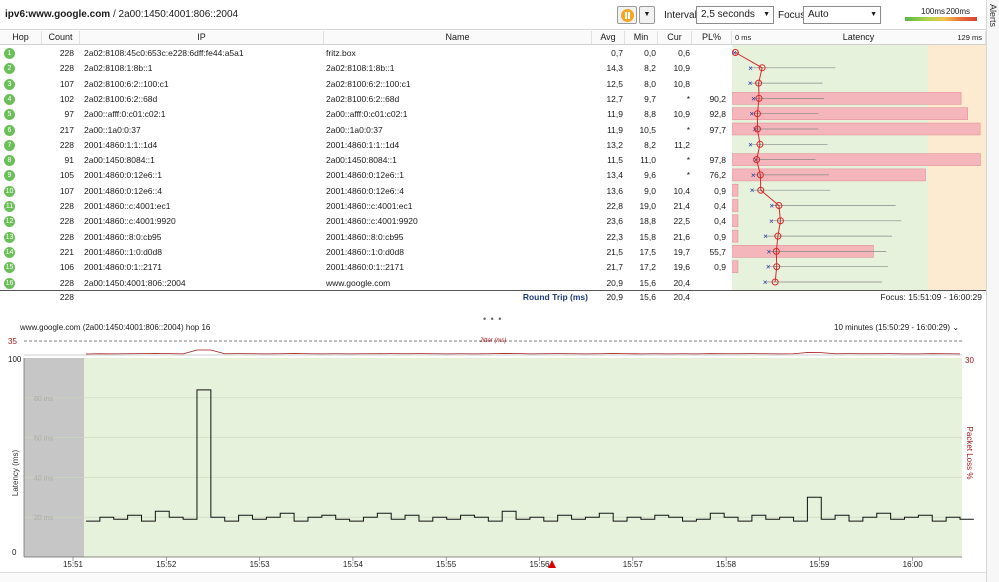 The image size is (999, 582). I want to click on interval-select: 2,5 seconds ▼, so click(735, 15).